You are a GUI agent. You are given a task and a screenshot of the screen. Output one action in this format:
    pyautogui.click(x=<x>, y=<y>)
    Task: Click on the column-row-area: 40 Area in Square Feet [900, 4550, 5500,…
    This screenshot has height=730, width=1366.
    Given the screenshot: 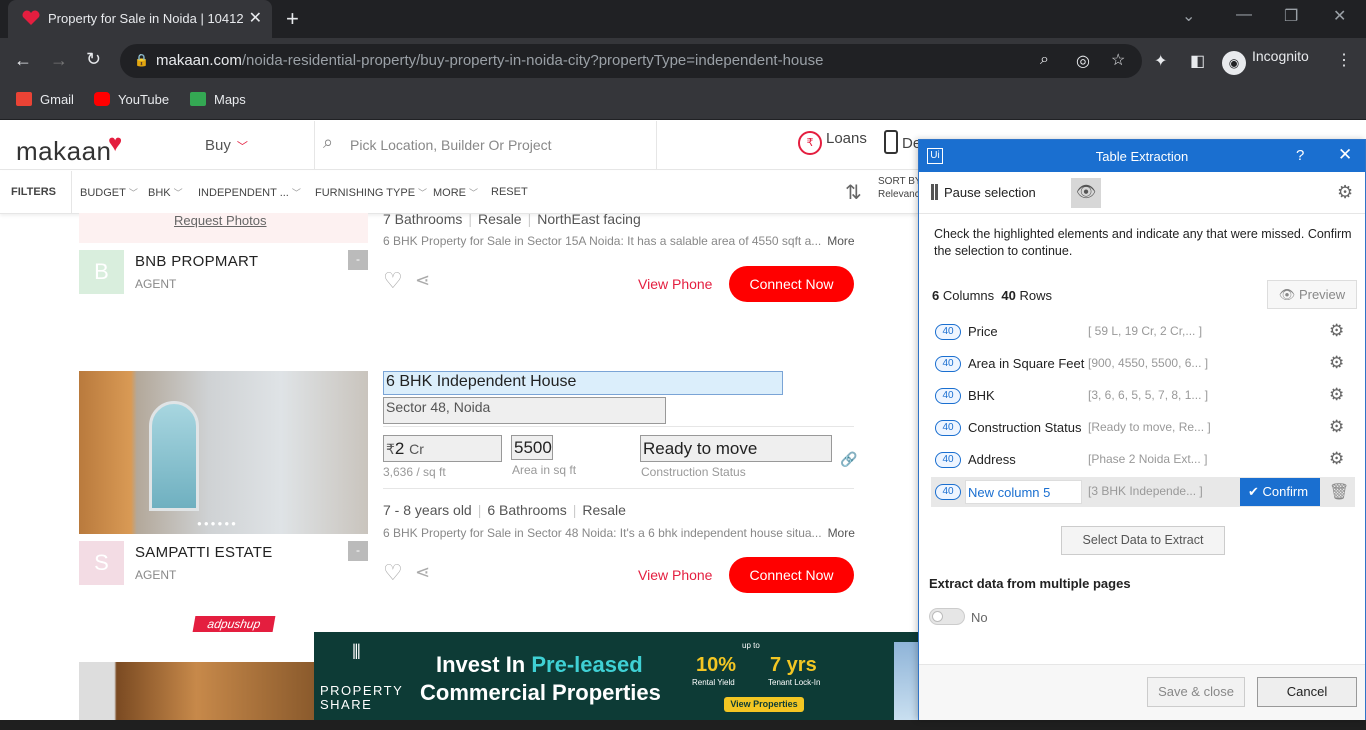 What is the action you would take?
    pyautogui.click(x=1143, y=364)
    